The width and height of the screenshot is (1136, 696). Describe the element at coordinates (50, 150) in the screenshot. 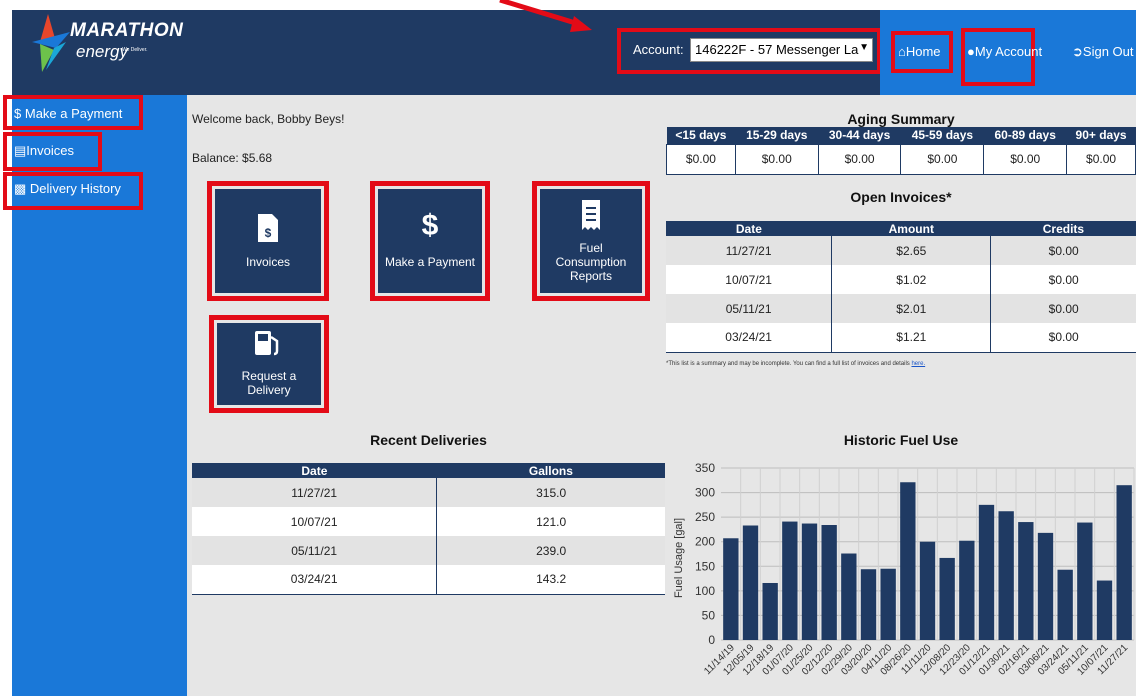

I see `sidebar-item-label: Invoices` at that location.